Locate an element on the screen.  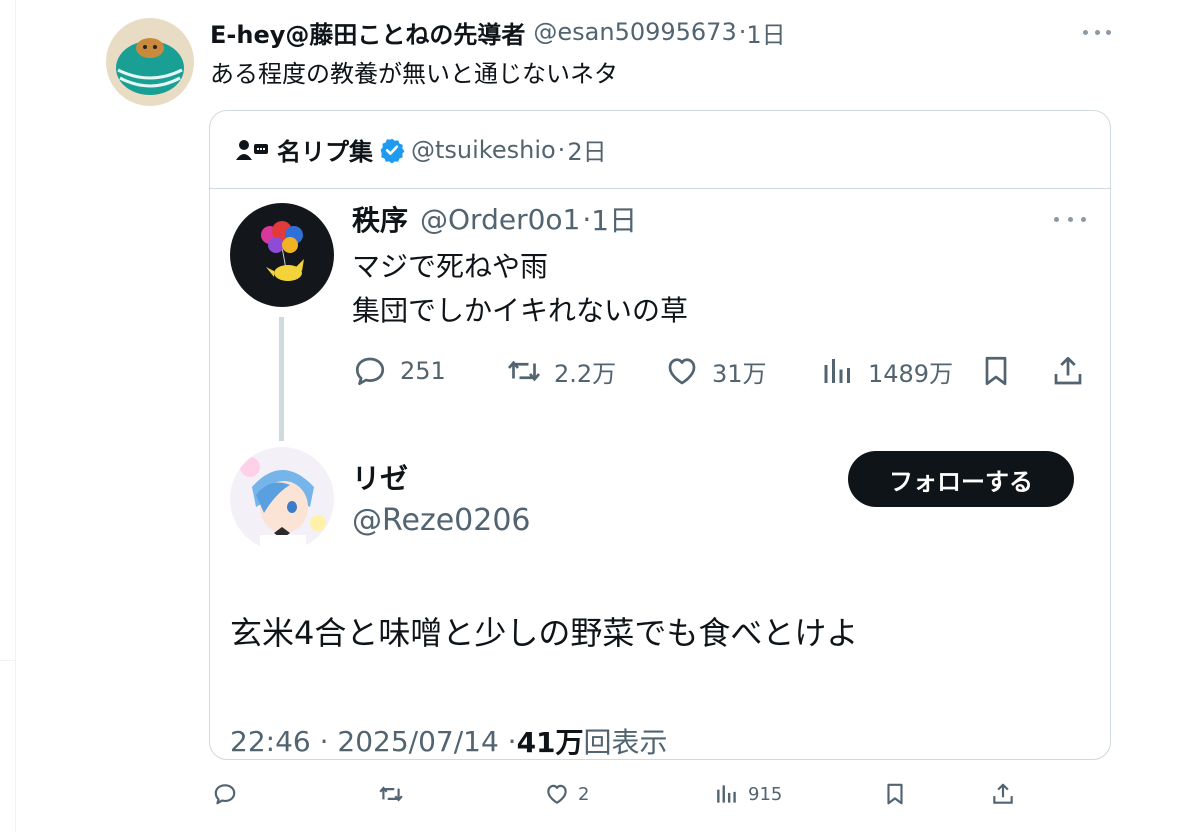
quote-time: 2日 is located at coordinates (586, 149).